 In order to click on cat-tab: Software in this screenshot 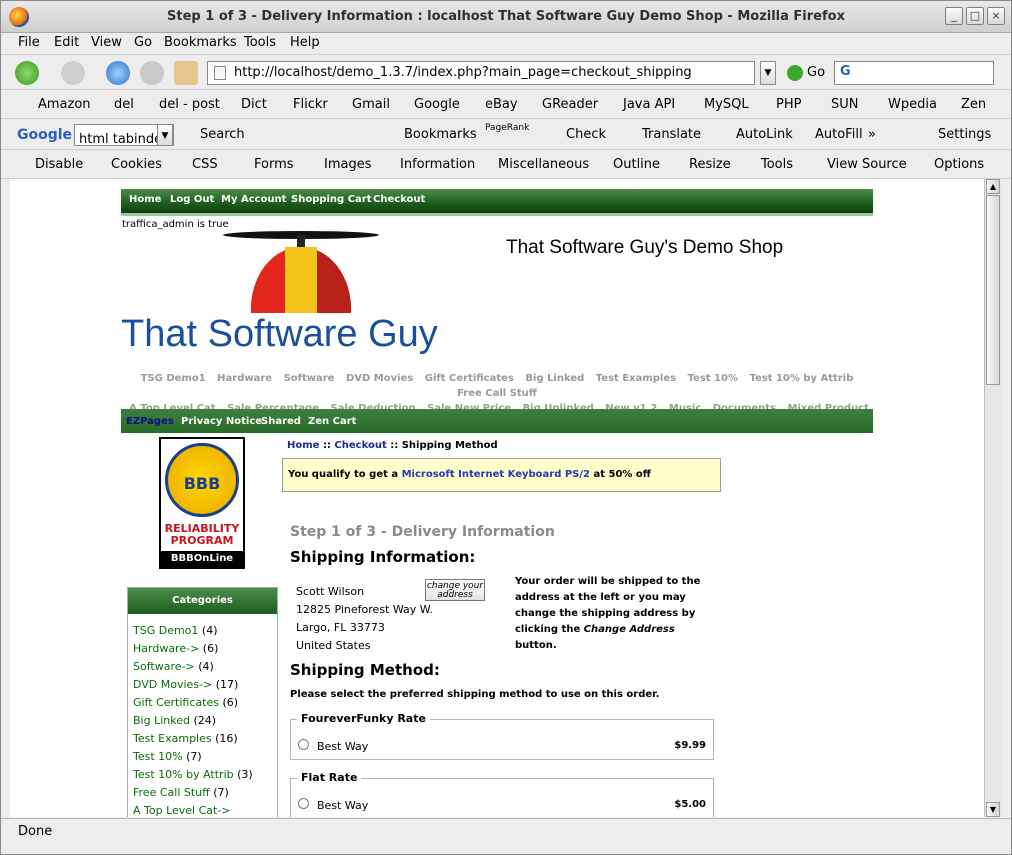, I will do `click(309, 378)`.